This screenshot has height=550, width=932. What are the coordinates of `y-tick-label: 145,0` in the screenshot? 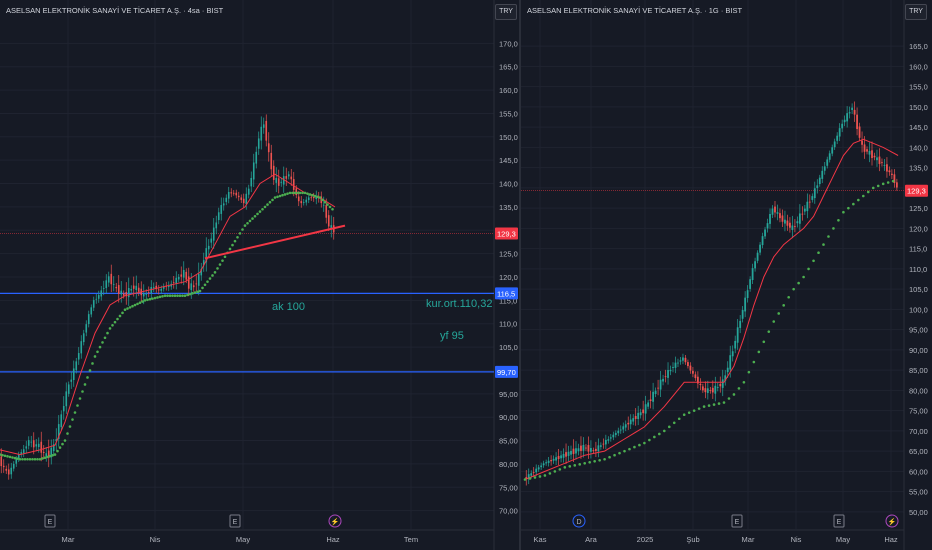 It's located at (508, 160).